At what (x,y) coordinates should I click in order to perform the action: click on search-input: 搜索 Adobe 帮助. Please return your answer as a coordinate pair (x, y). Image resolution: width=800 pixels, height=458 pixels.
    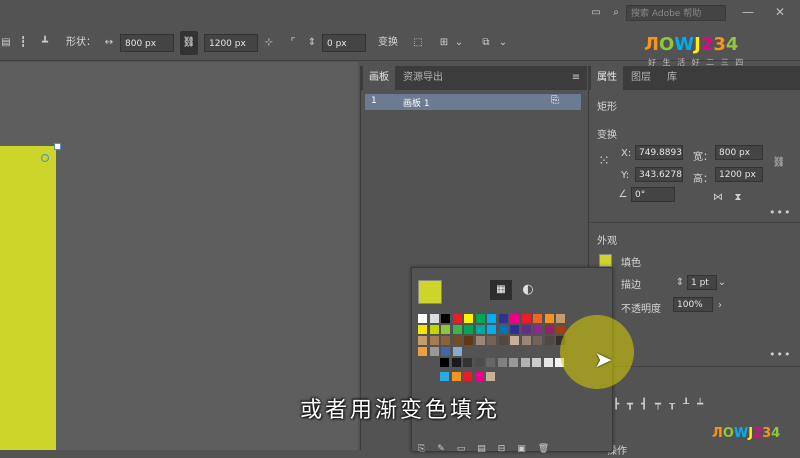
    Looking at the image, I should click on (676, 13).